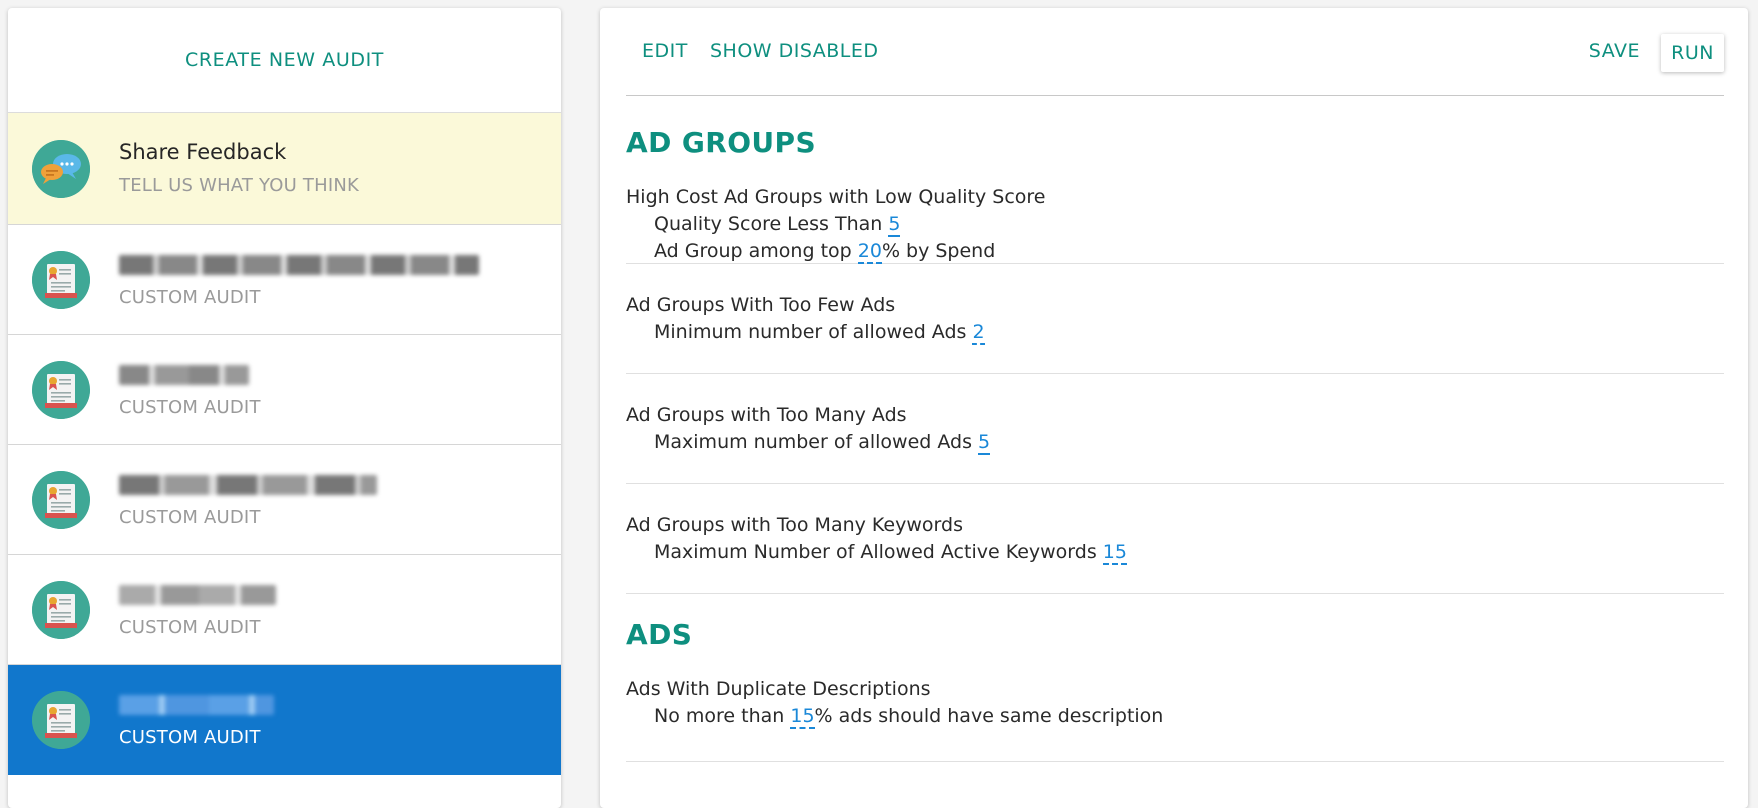 This screenshot has height=808, width=1758. Describe the element at coordinates (659, 634) in the screenshot. I see `section-title: ADS` at that location.